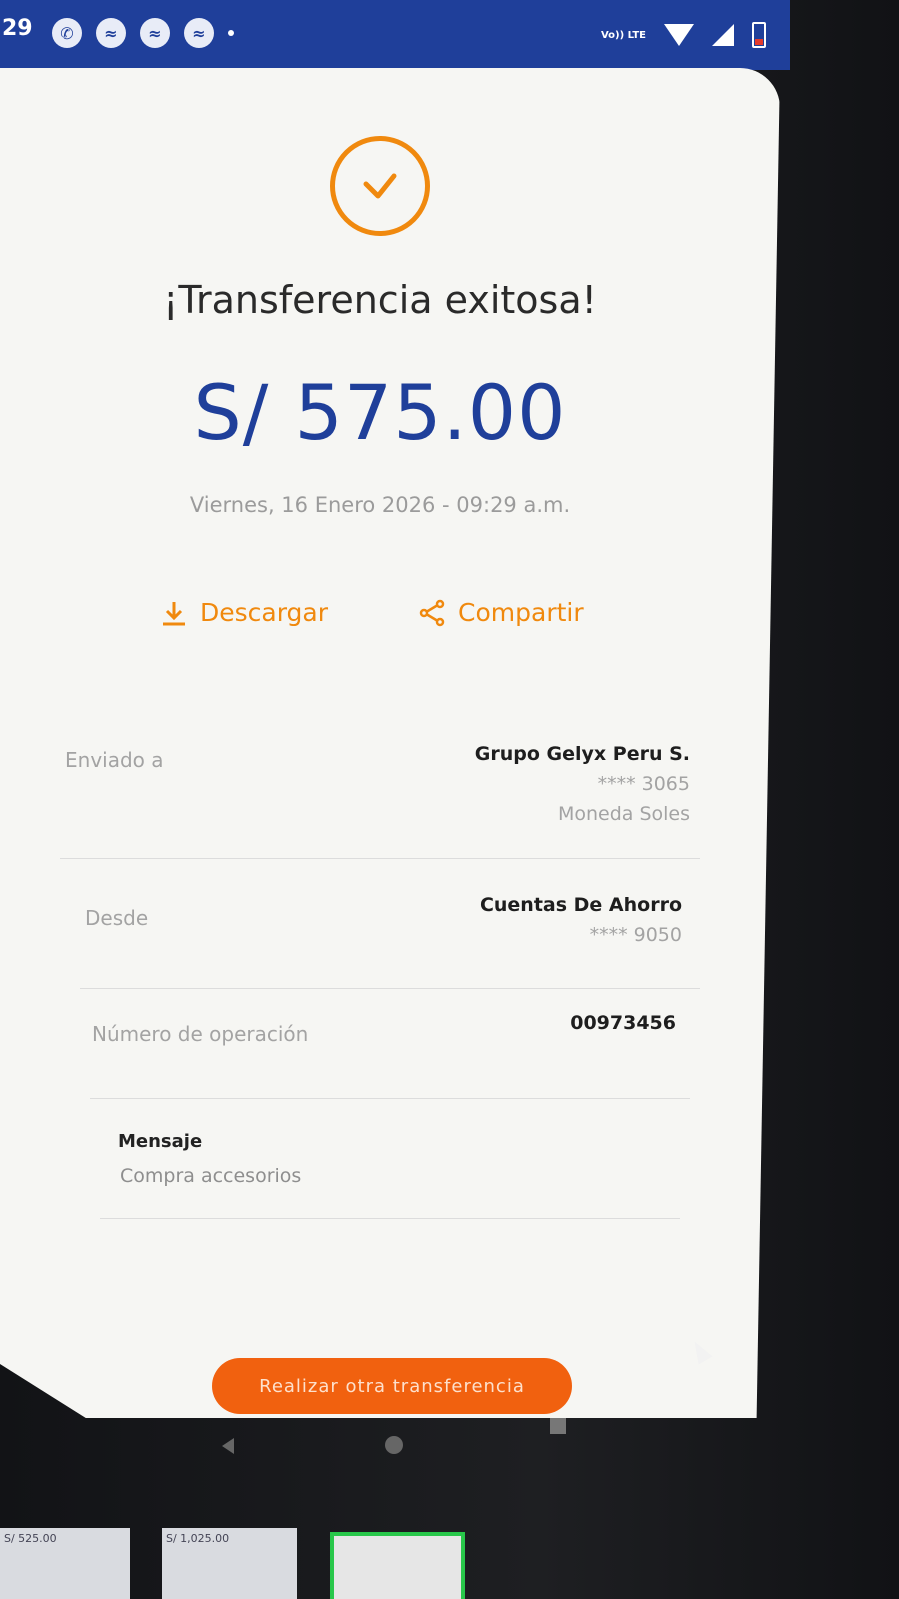 Image resolution: width=899 pixels, height=1599 pixels. What do you see at coordinates (558, 1426) in the screenshot?
I see `recent-apps-icon` at bounding box center [558, 1426].